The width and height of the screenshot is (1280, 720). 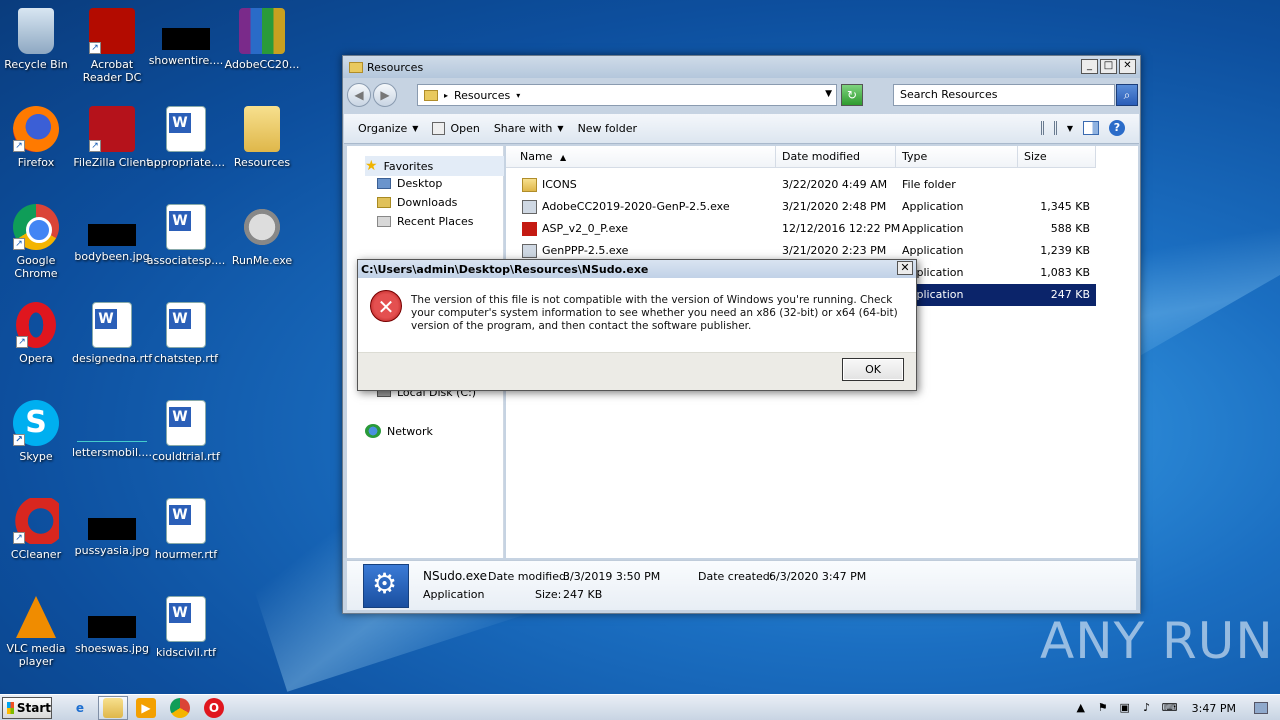 I want to click on nav-network: Network, so click(x=399, y=431).